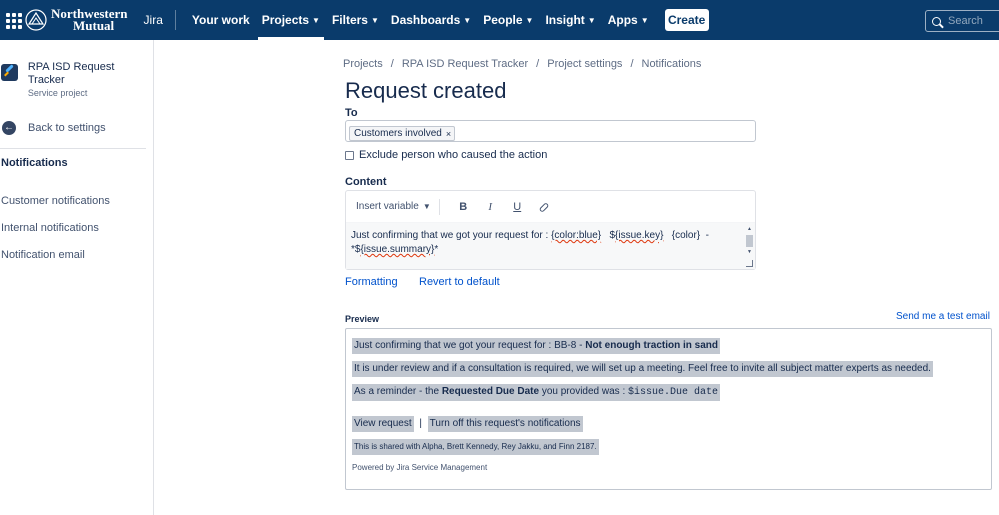 The height and width of the screenshot is (515, 999). Describe the element at coordinates (153, 20) in the screenshot. I see `product-name: Jira` at that location.